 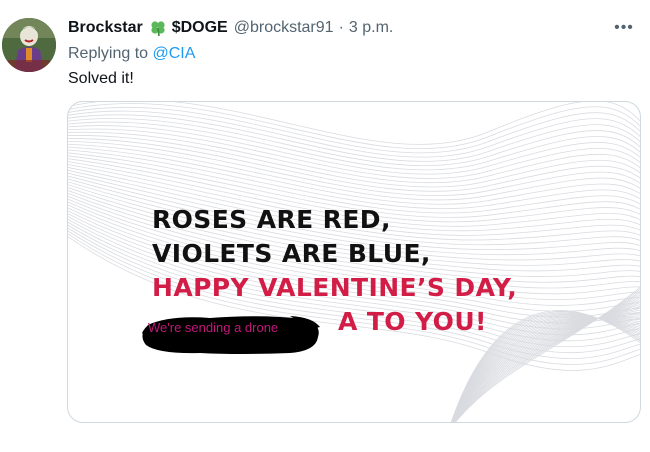 I want to click on clover-icon, so click(x=158, y=28).